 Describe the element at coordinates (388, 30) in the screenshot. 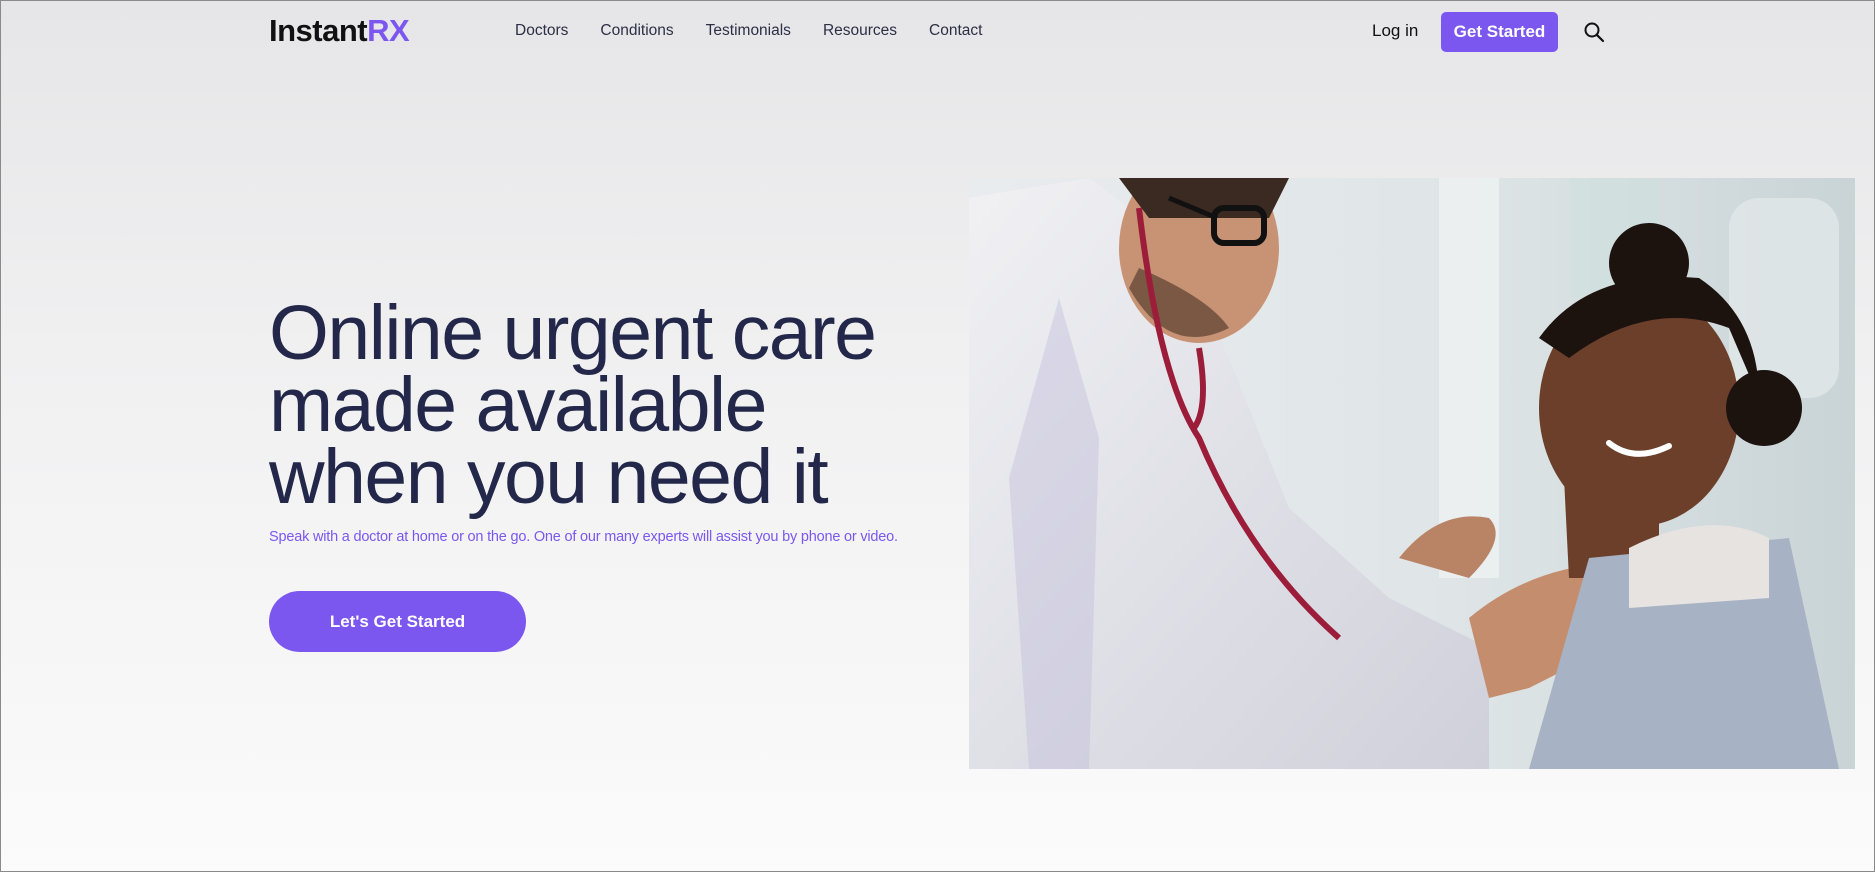

I see `logo-accent: RX` at that location.